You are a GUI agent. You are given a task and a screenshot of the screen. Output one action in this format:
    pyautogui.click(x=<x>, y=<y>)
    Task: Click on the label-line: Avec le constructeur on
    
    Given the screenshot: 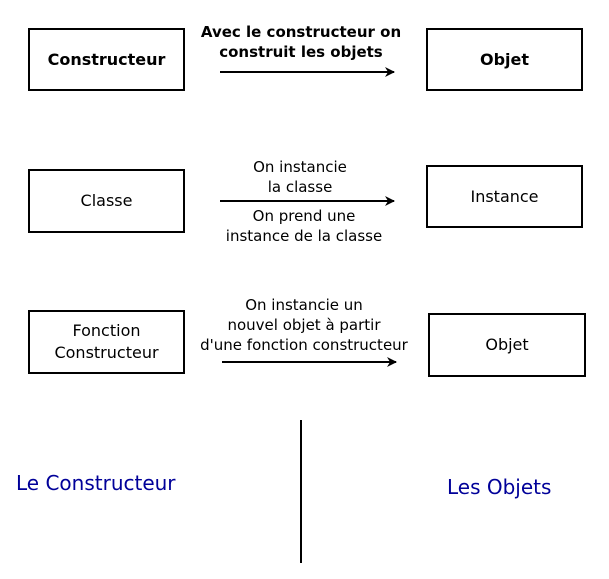 What is the action you would take?
    pyautogui.click(x=301, y=32)
    